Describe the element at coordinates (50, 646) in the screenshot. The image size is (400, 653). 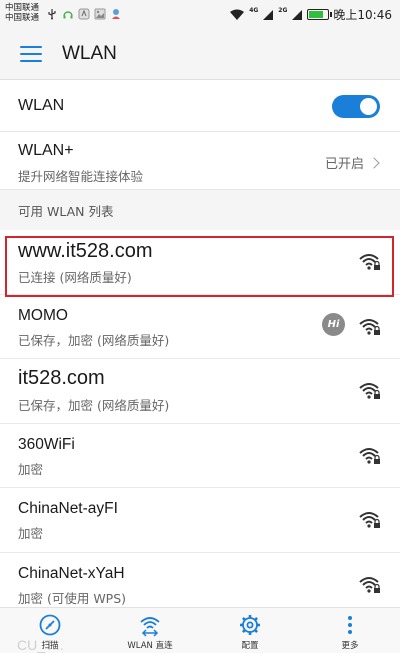
I see `scan-label: 扫描` at that location.